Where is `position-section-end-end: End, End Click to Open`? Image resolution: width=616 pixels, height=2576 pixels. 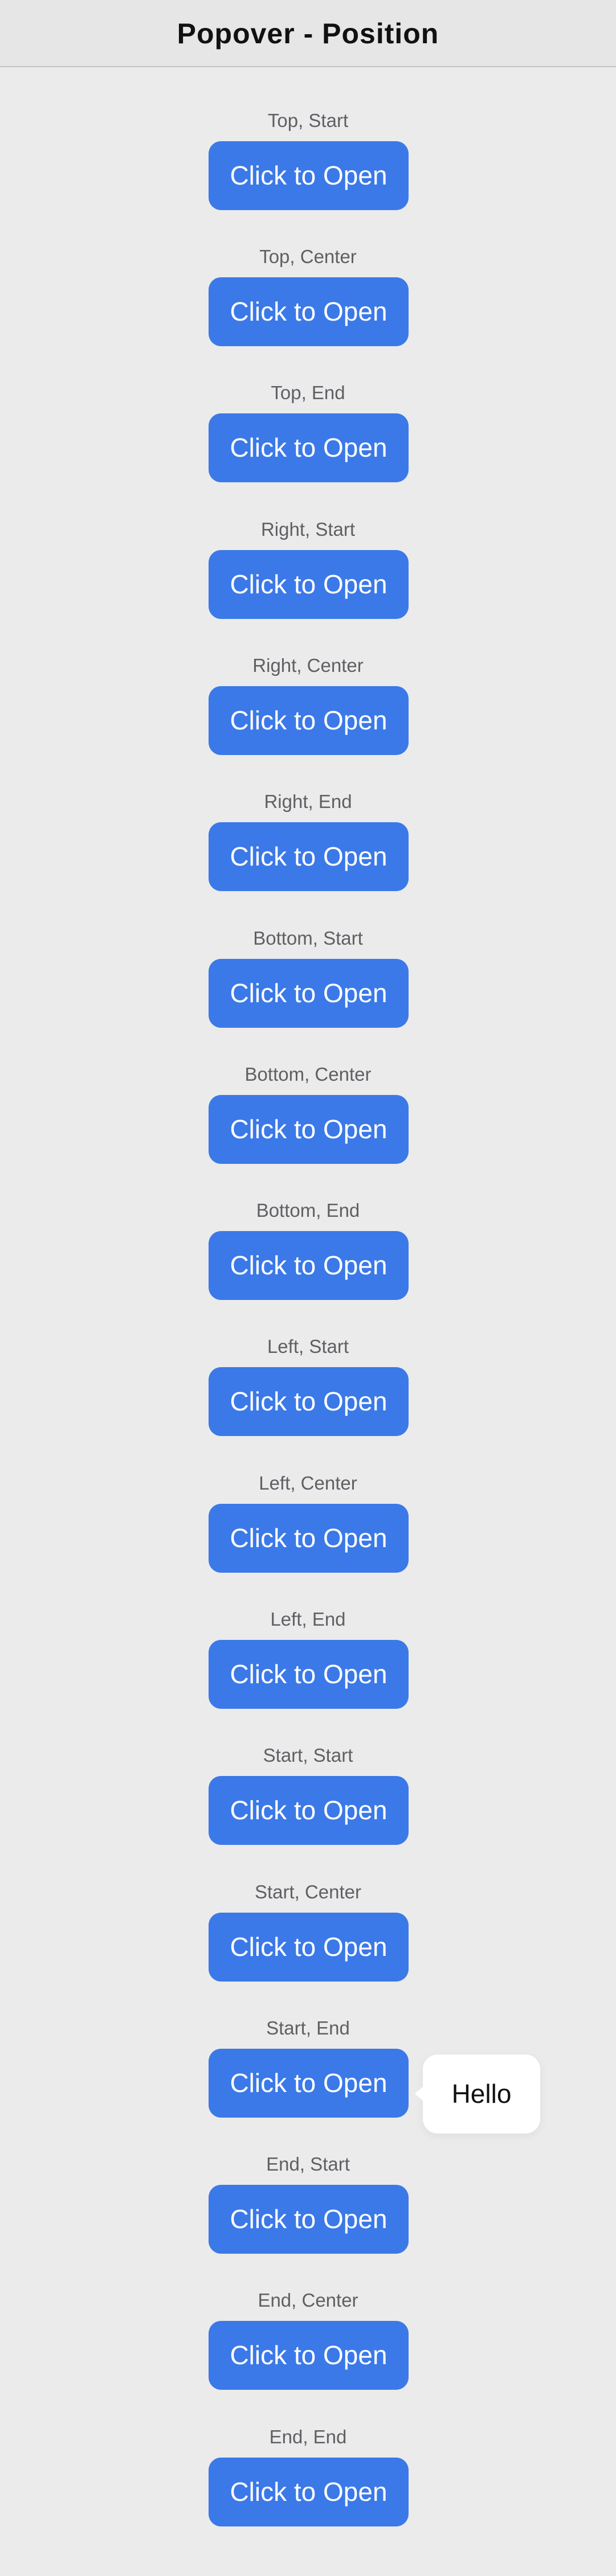 position-section-end-end: End, End Click to Open is located at coordinates (308, 2491).